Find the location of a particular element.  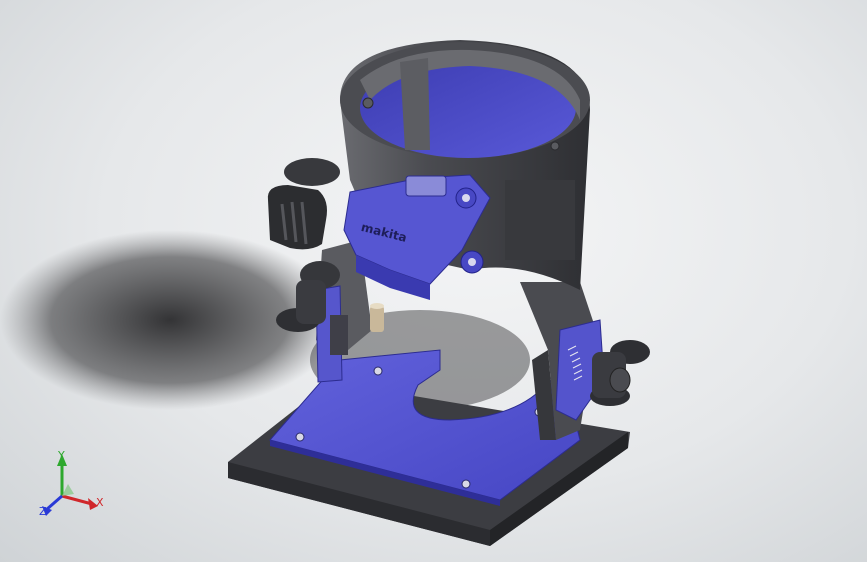

axis-y-label: Y is located at coordinates (61, 455).